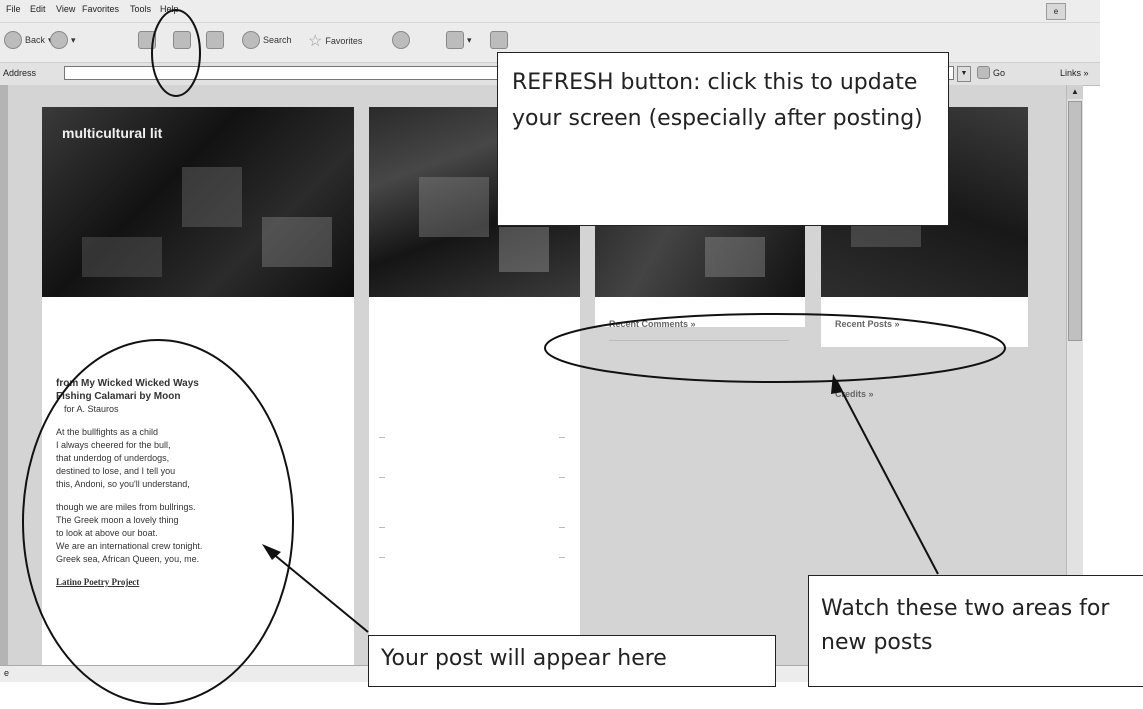 The height and width of the screenshot is (709, 1143). What do you see at coordinates (1075, 92) in the screenshot?
I see `scroll-up-arrow-icon: ▲` at bounding box center [1075, 92].